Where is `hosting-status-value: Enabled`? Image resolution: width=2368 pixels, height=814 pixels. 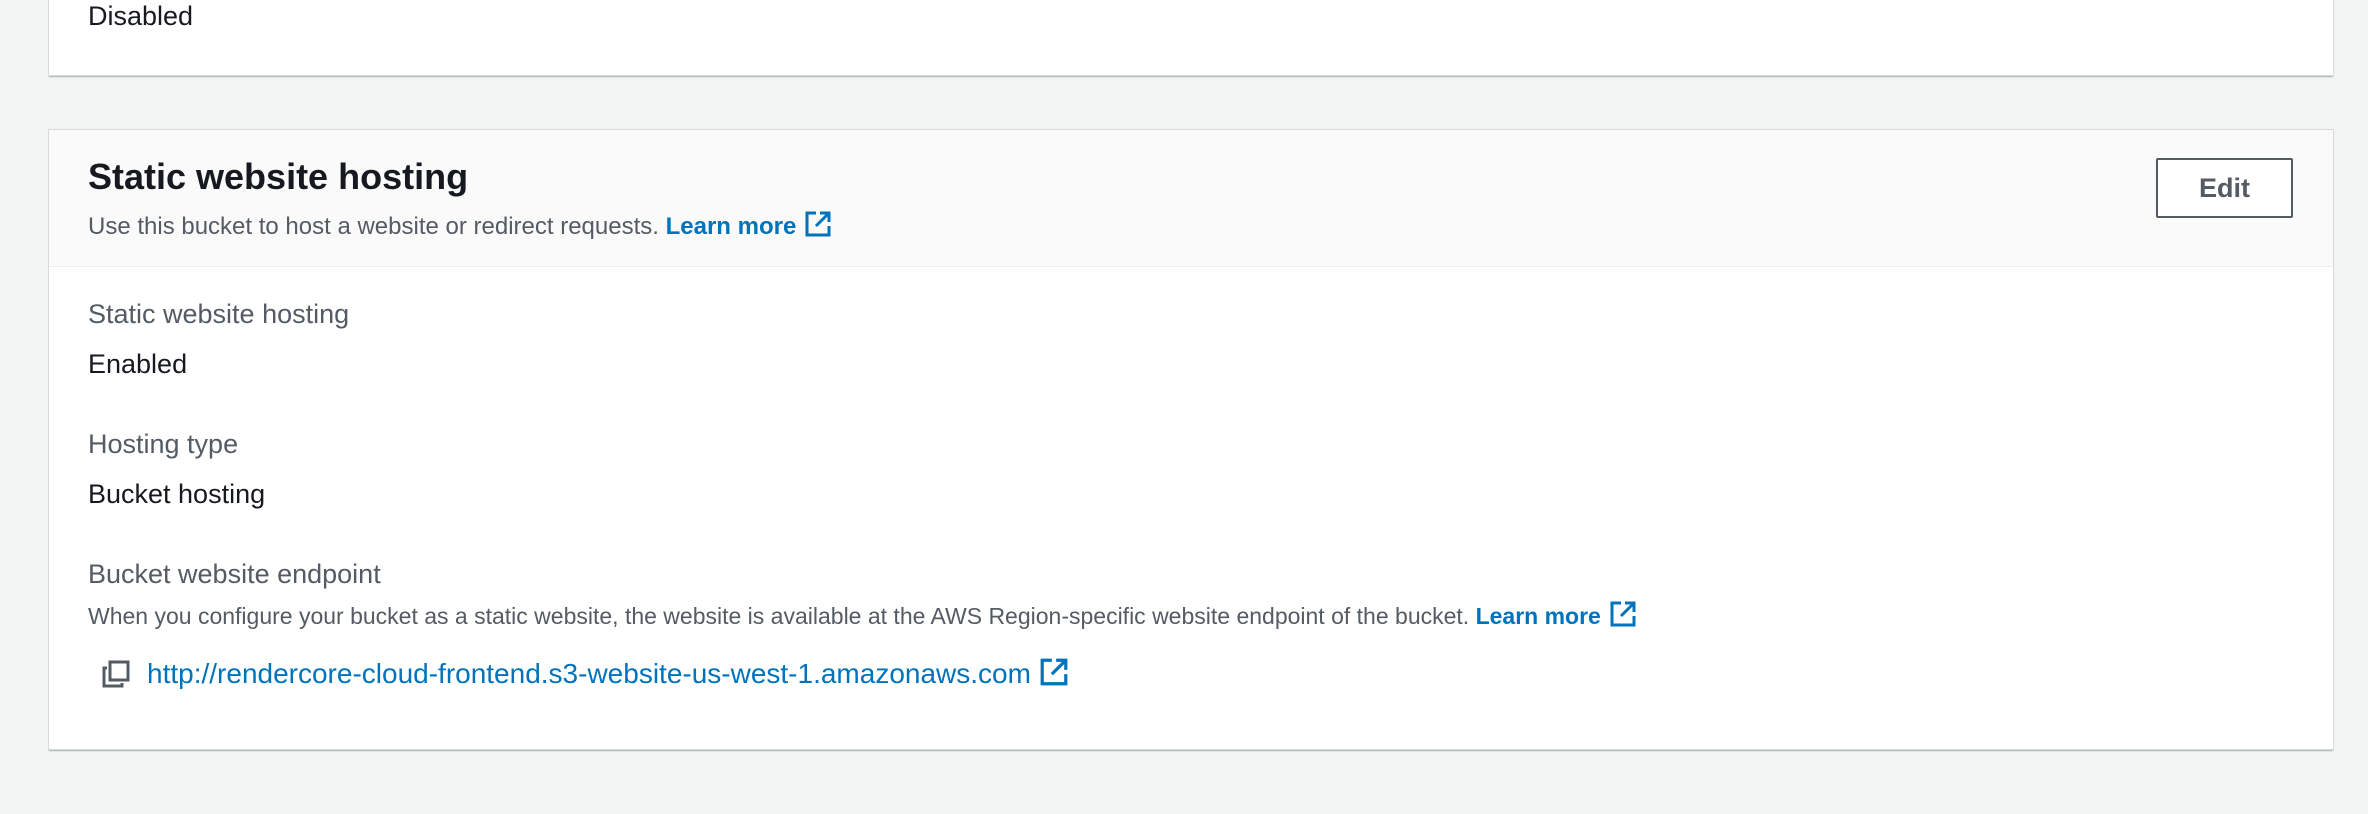 hosting-status-value: Enabled is located at coordinates (138, 364).